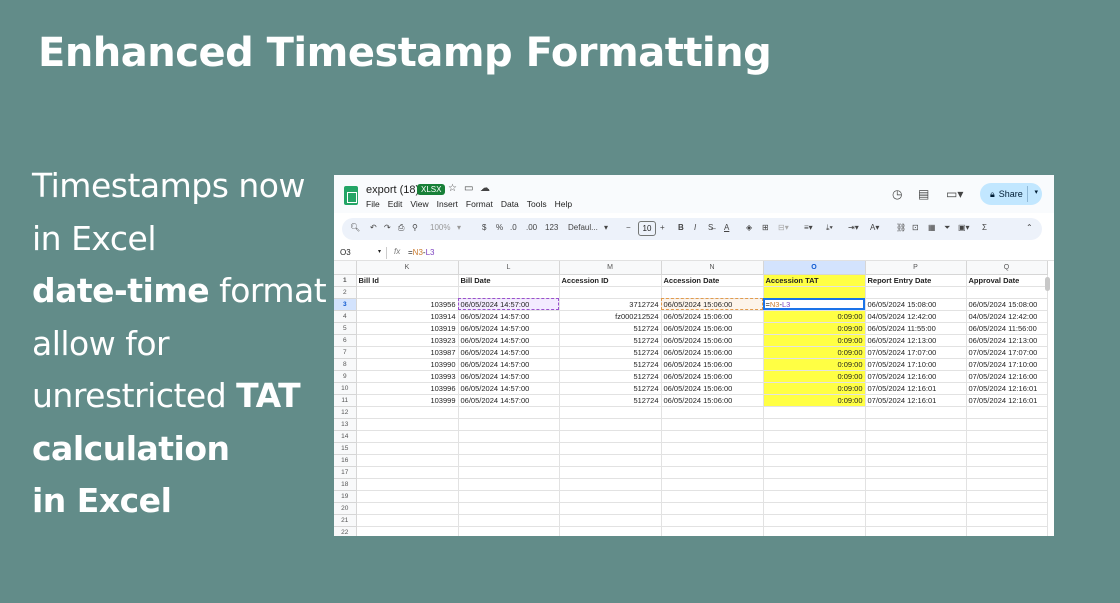 The image size is (1120, 603). Describe the element at coordinates (407, 328) in the screenshot. I see `cell: 103919` at that location.